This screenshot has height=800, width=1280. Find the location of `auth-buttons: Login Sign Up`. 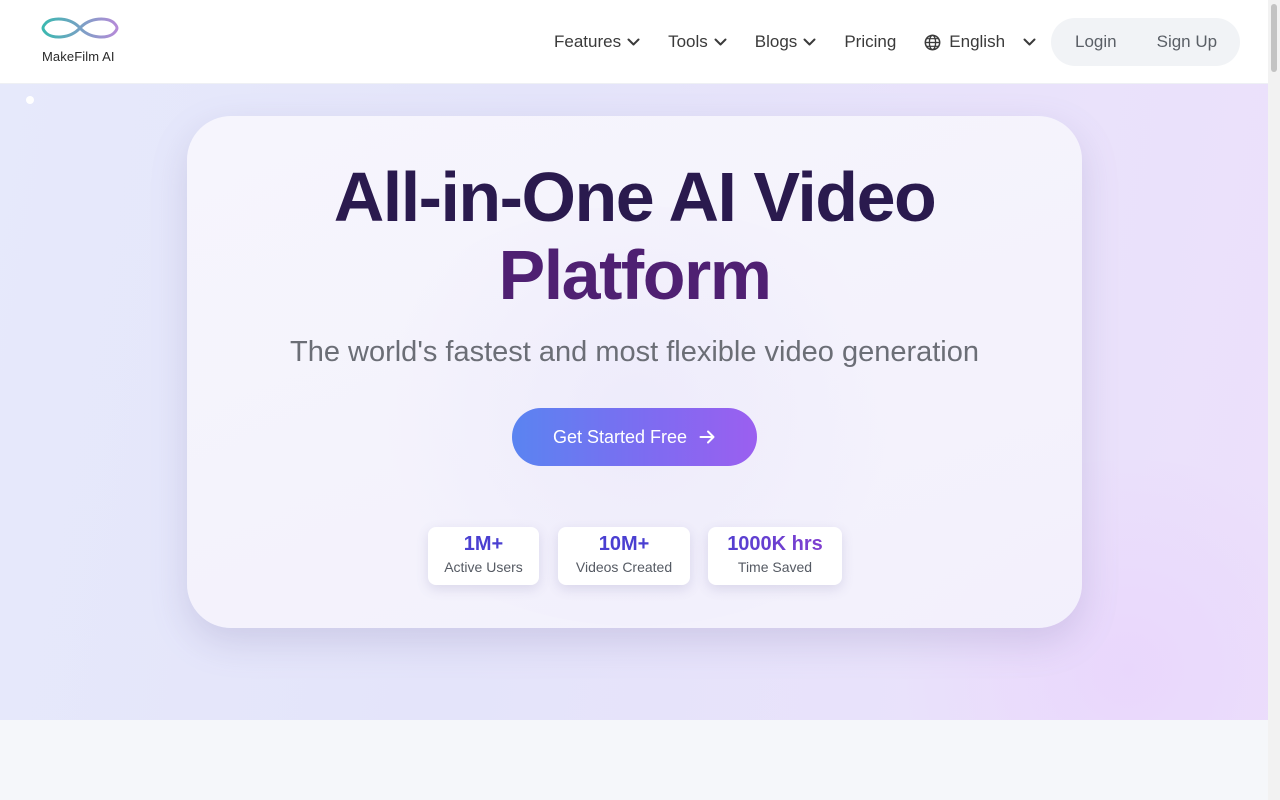

auth-buttons: Login Sign Up is located at coordinates (1145, 42).